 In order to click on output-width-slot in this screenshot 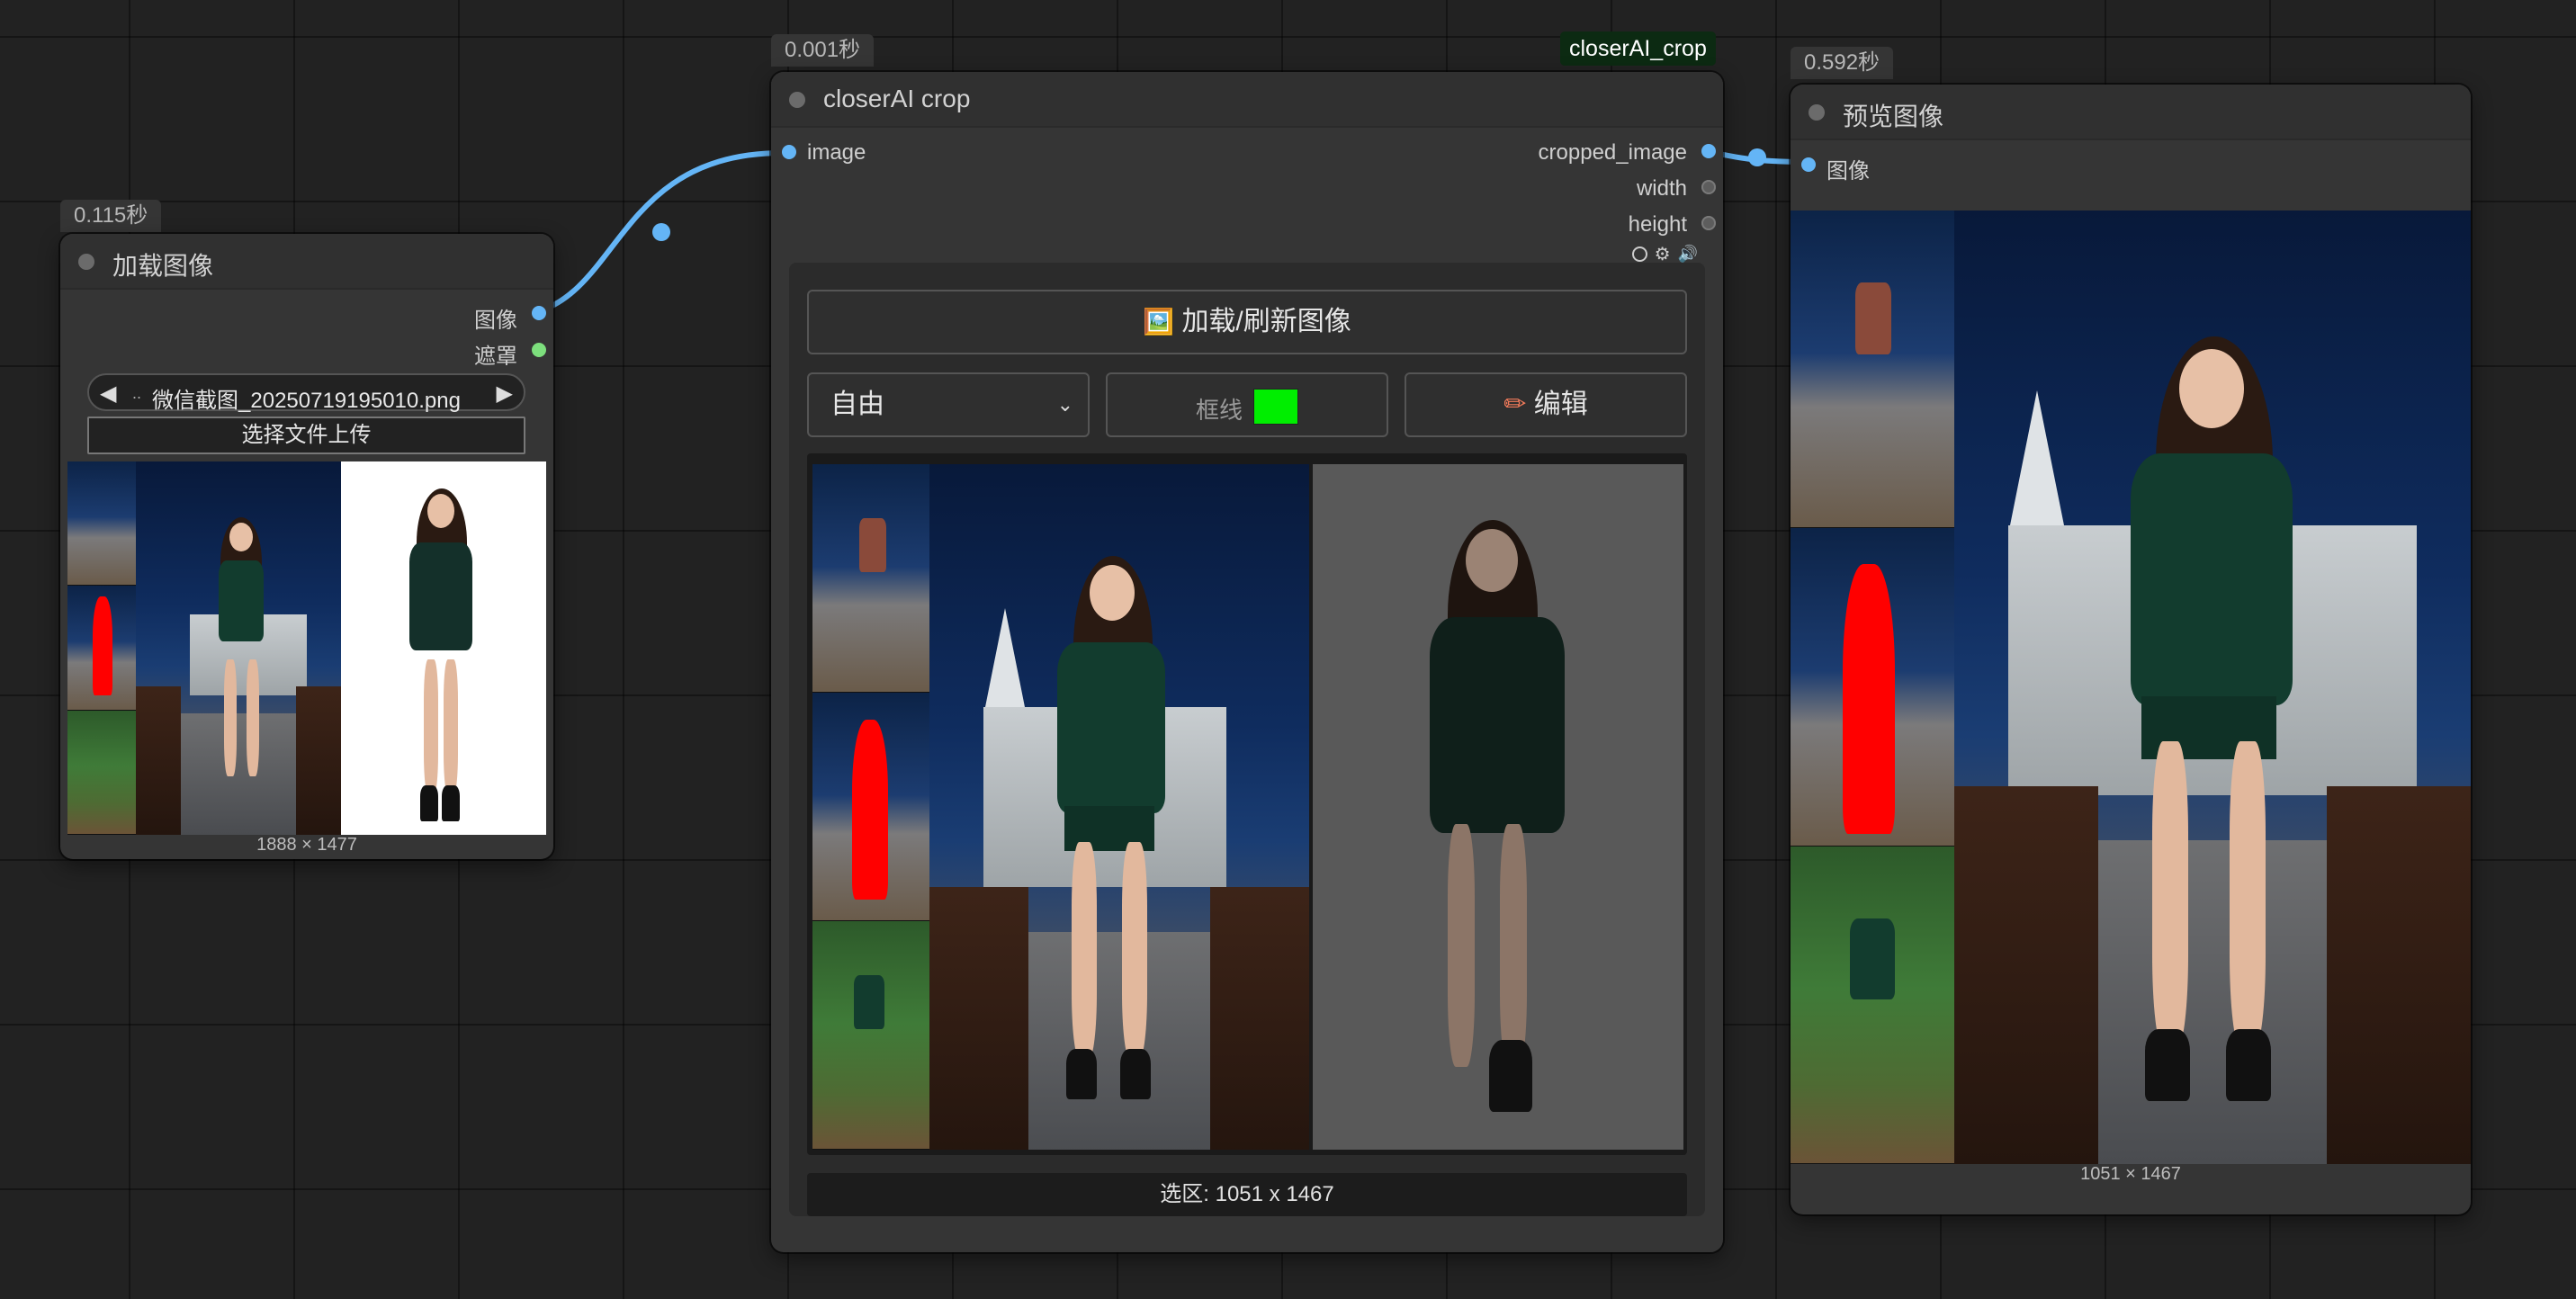, I will do `click(1709, 187)`.